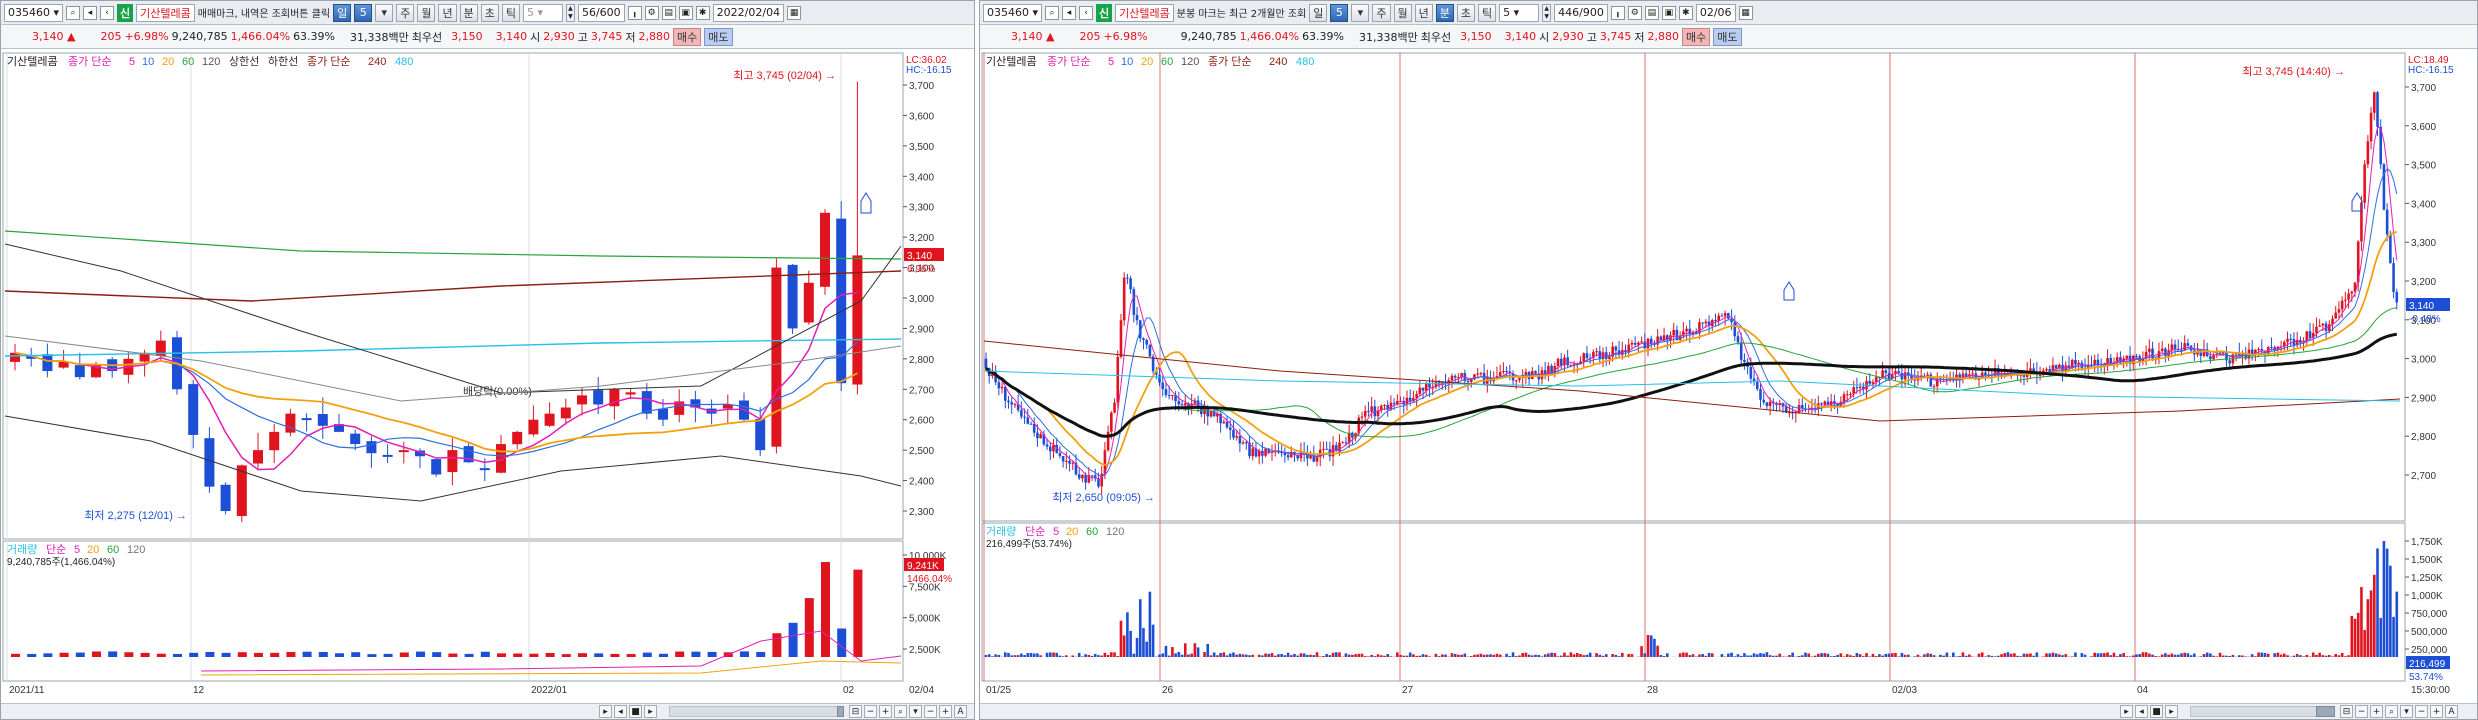  What do you see at coordinates (1408, 690) in the screenshot?
I see `x-tick-label: 27` at bounding box center [1408, 690].